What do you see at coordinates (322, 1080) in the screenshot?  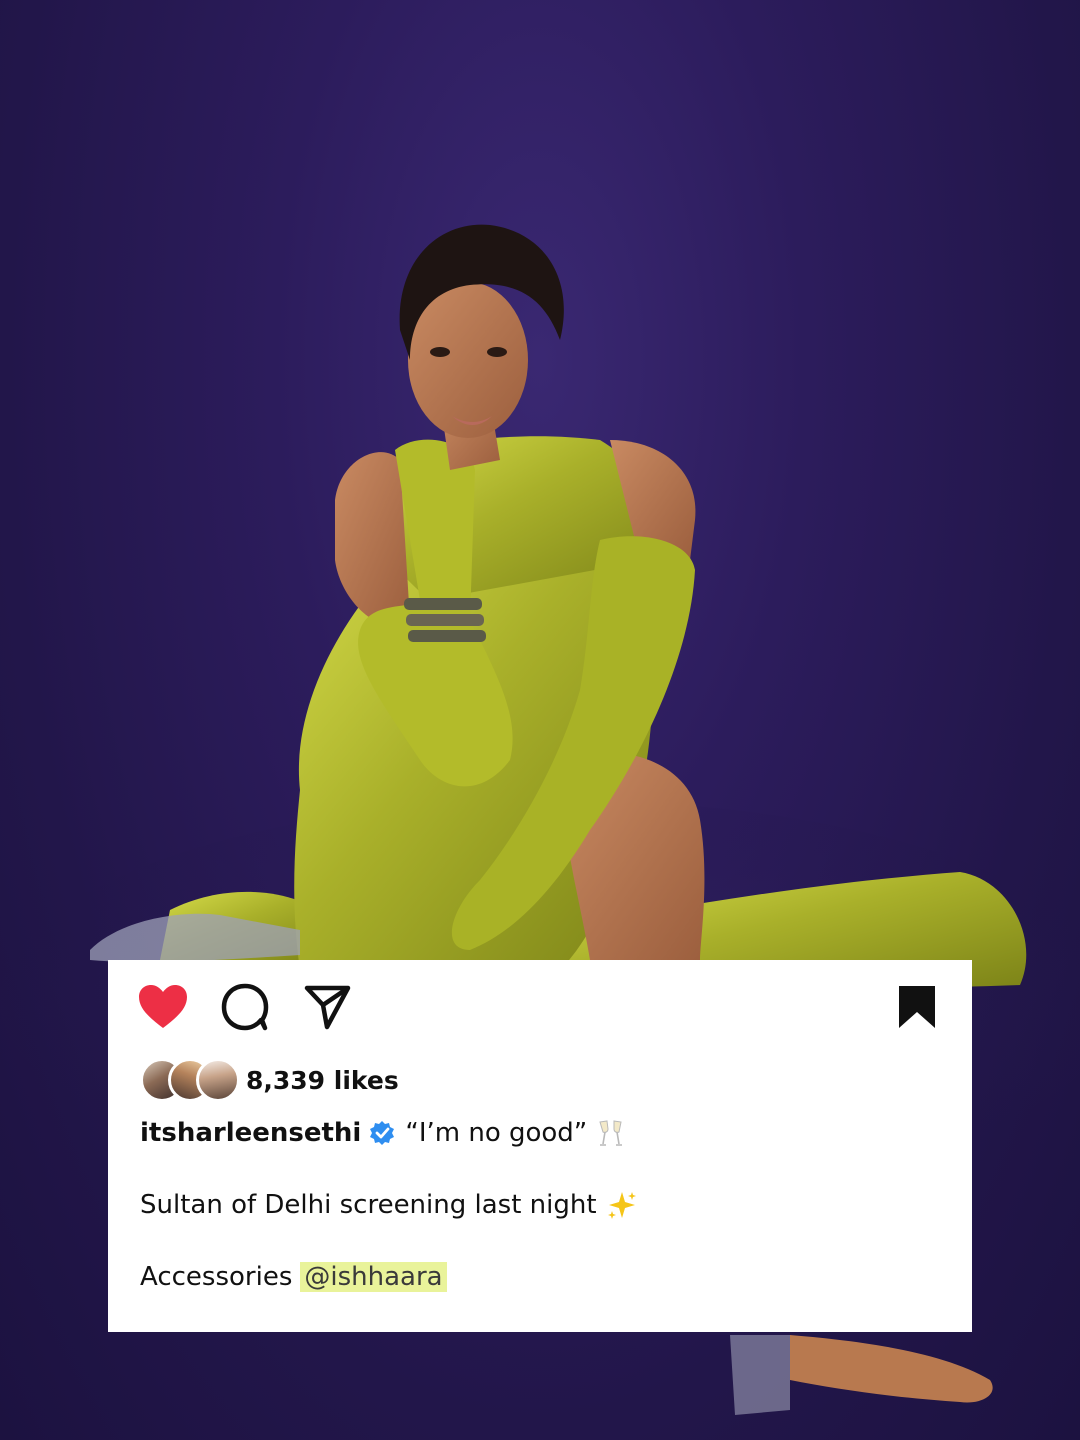 I see `likes-count: 8,339 likes` at bounding box center [322, 1080].